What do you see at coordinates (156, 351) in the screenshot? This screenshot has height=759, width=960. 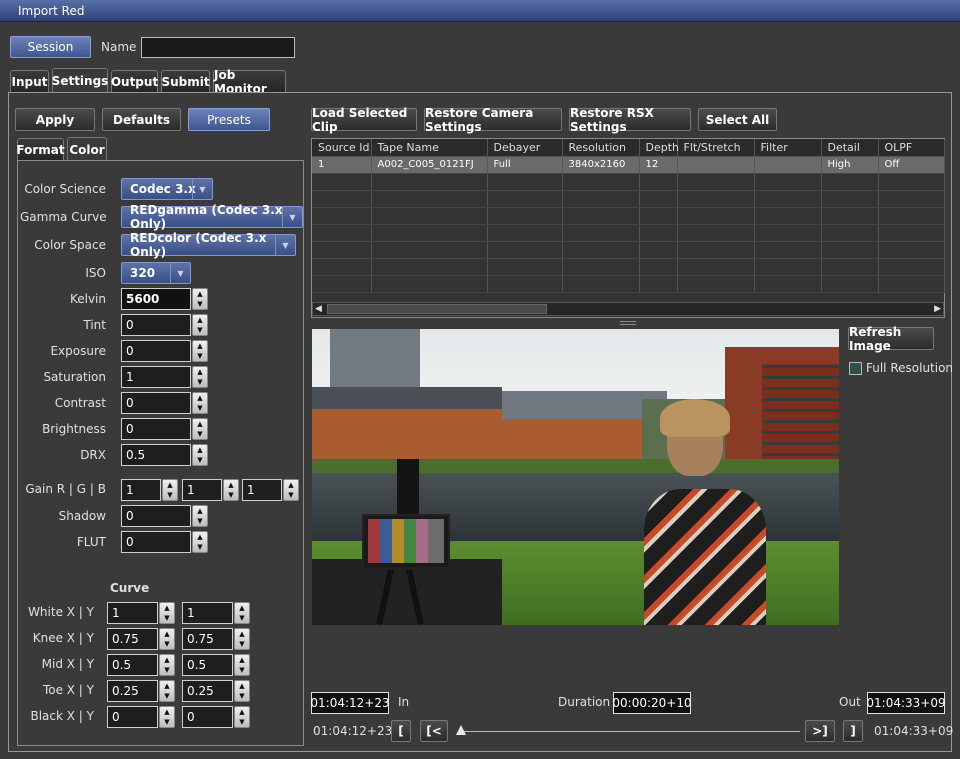 I see `exposure-value: 0` at bounding box center [156, 351].